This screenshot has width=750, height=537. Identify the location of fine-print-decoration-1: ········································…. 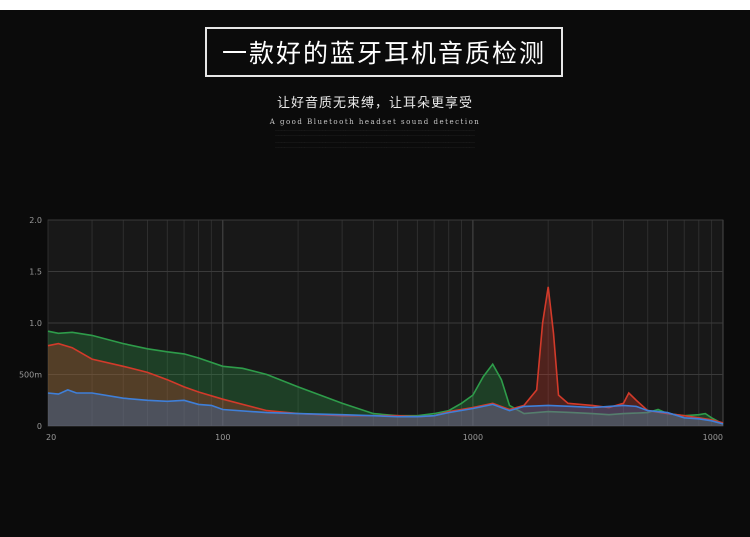
(375, 130).